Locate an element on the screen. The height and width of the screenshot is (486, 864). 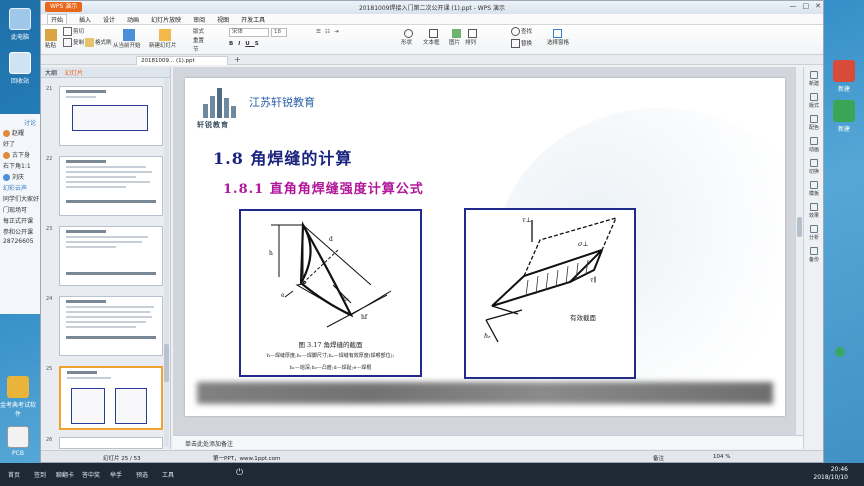
copy-button: 复制 is located at coordinates (73, 42).